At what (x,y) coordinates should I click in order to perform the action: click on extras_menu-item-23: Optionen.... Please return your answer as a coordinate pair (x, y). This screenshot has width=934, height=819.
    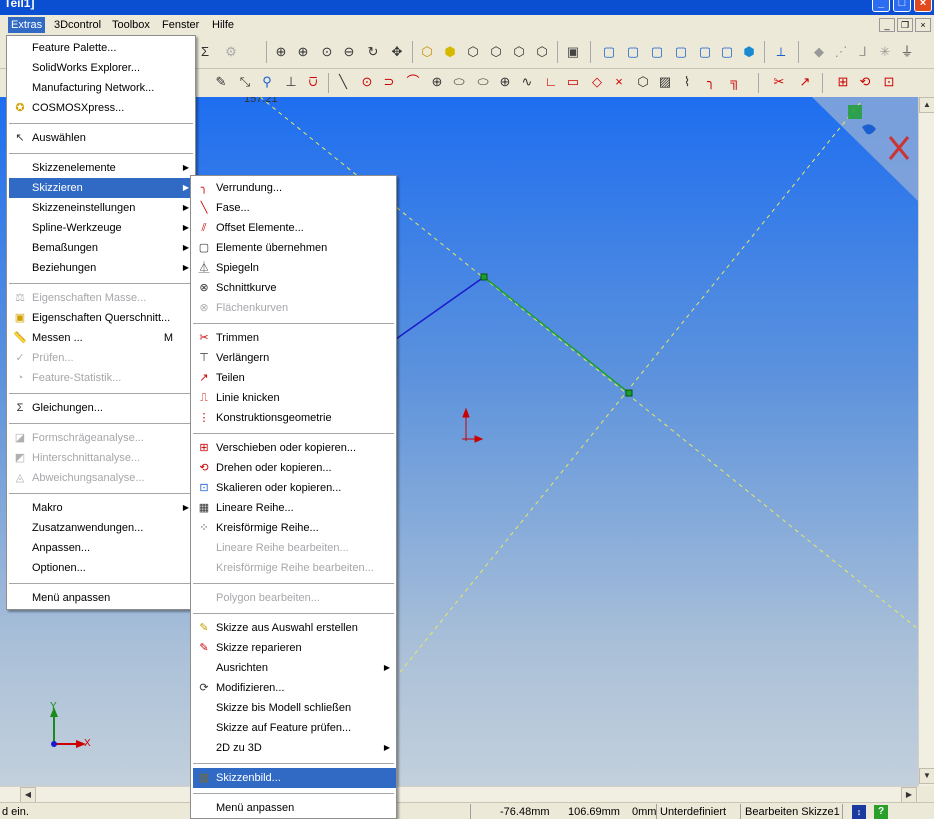
    Looking at the image, I should click on (102, 568).